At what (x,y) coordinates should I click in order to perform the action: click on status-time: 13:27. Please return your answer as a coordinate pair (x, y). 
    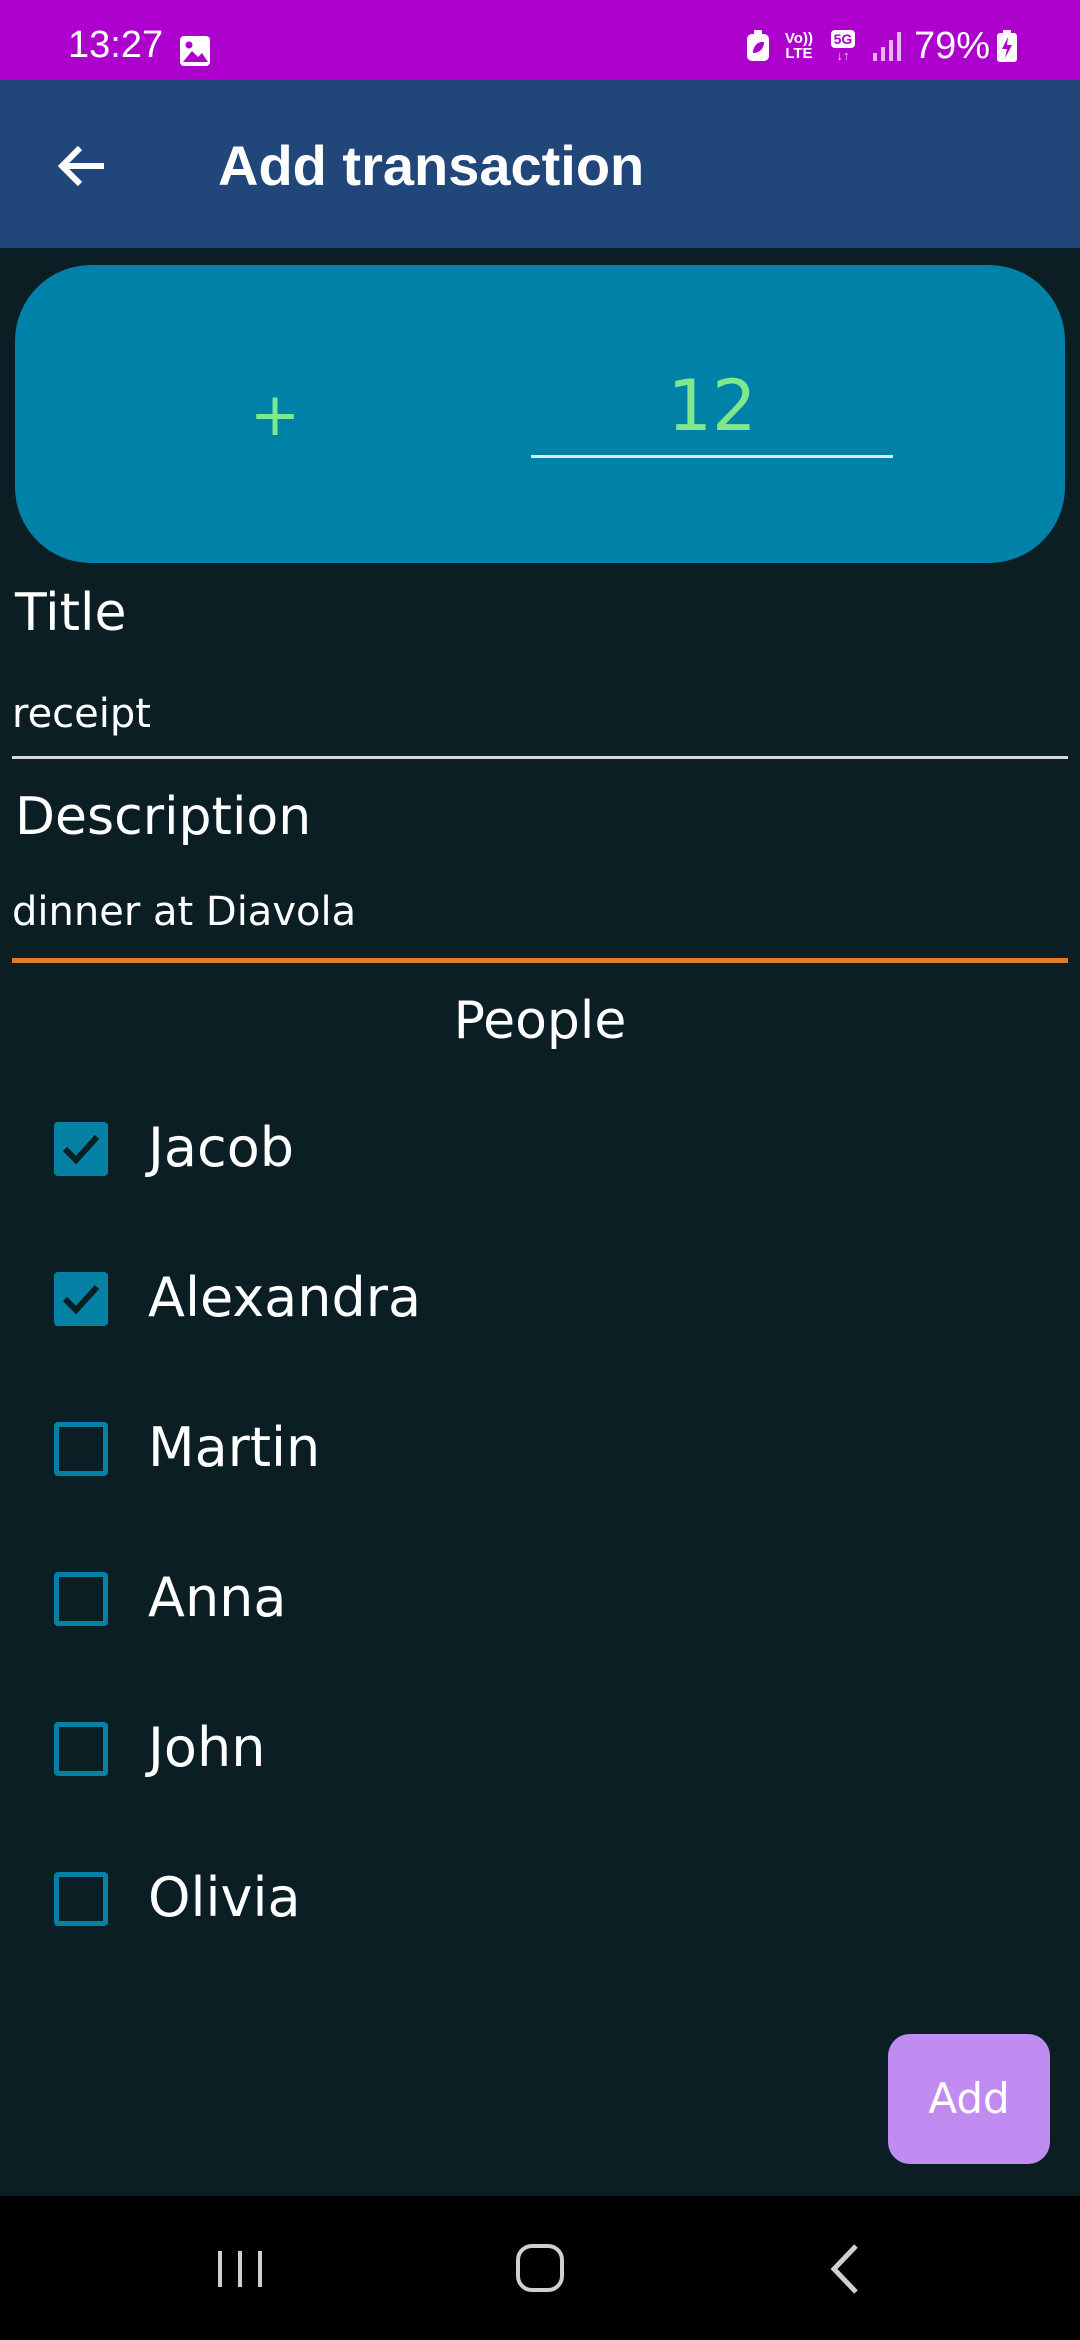
    Looking at the image, I should click on (116, 45).